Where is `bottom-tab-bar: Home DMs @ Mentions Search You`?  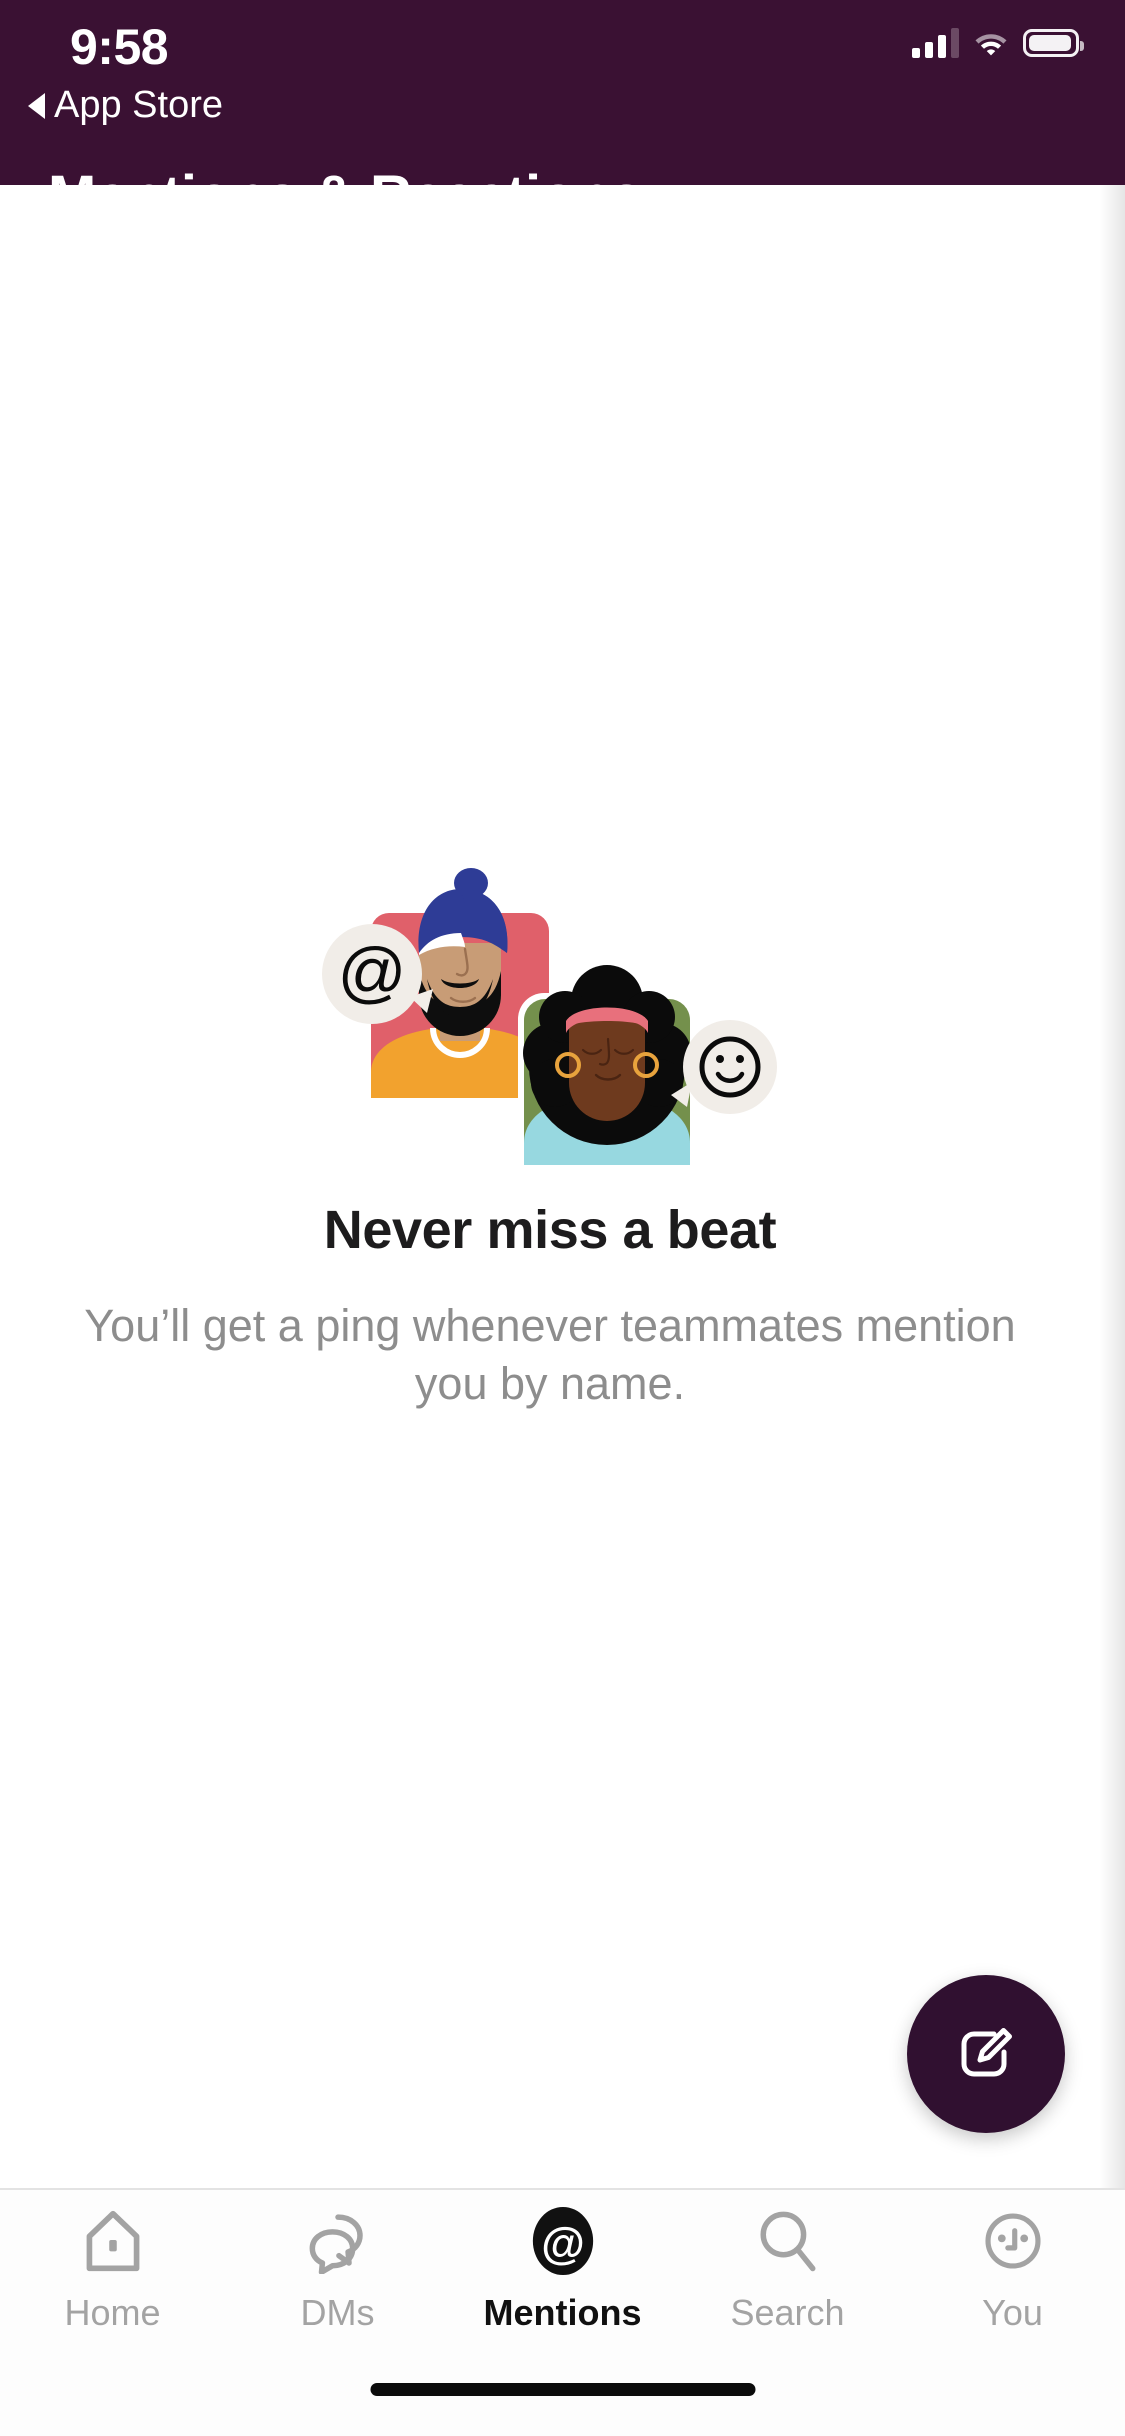 bottom-tab-bar: Home DMs @ Mentions Search You is located at coordinates (562, 2312).